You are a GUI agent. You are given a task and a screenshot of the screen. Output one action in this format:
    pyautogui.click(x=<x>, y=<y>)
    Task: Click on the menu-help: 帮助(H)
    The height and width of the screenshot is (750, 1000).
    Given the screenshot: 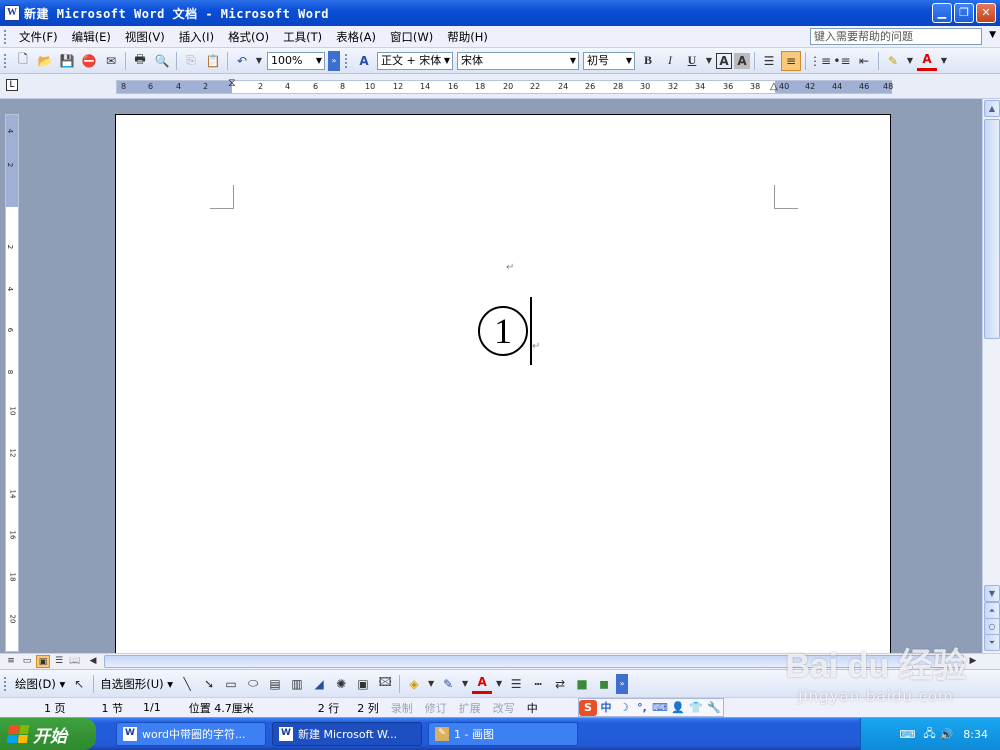 What is the action you would take?
    pyautogui.click(x=467, y=37)
    